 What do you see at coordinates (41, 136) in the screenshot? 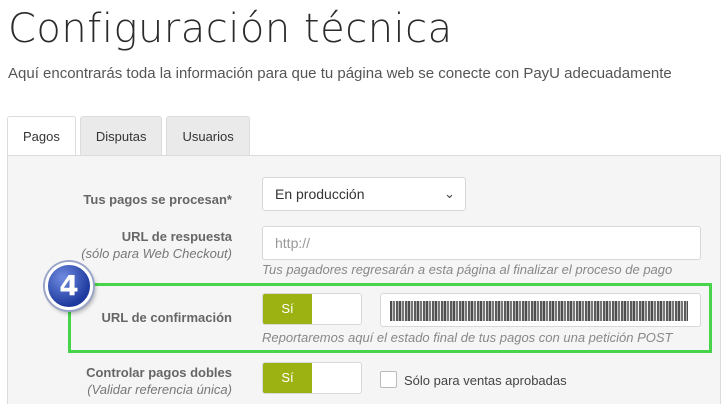
I see `tab-pagos: Pagos` at bounding box center [41, 136].